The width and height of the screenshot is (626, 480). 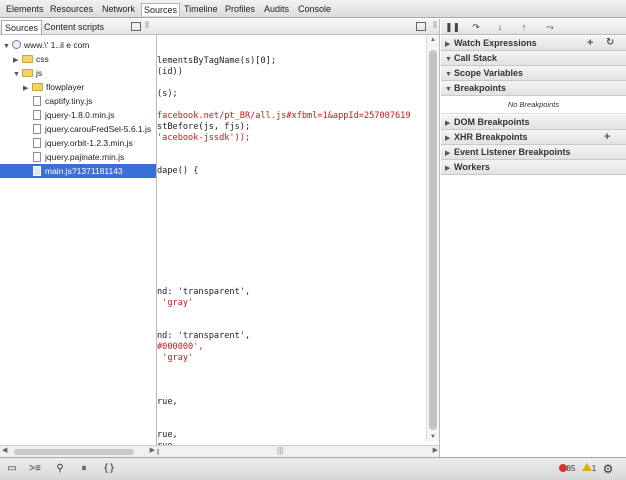 What do you see at coordinates (4, 450) in the screenshot?
I see `scroll-left-icon: ◀` at bounding box center [4, 450].